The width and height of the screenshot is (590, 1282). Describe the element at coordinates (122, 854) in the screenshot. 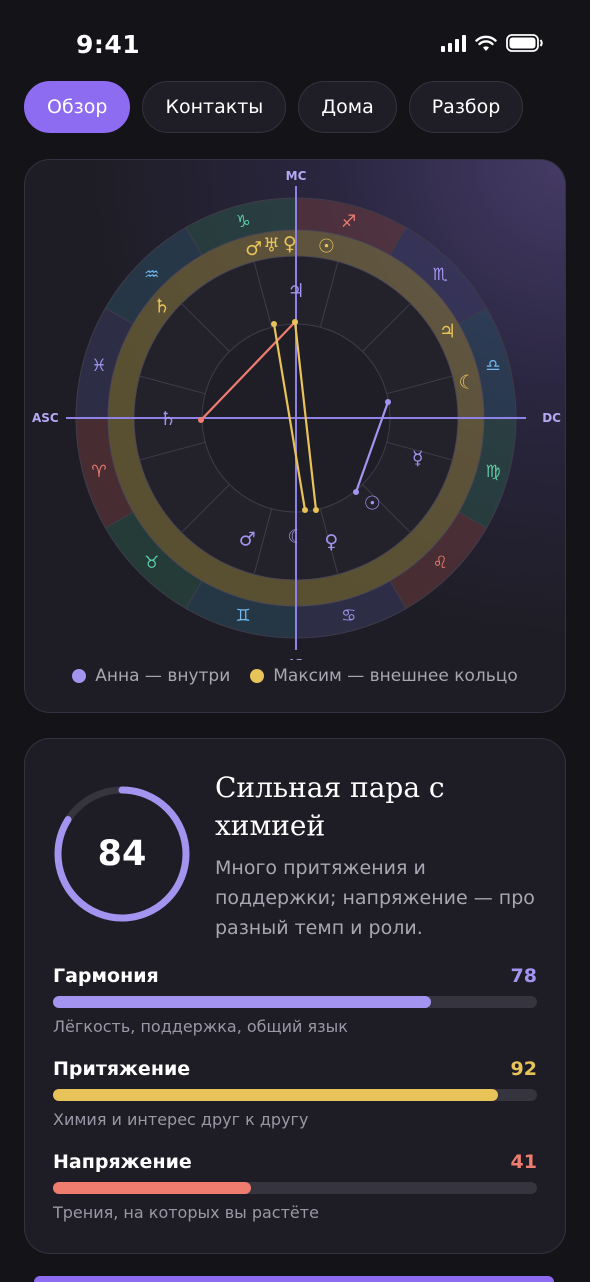

I see `score-value: 84` at that location.